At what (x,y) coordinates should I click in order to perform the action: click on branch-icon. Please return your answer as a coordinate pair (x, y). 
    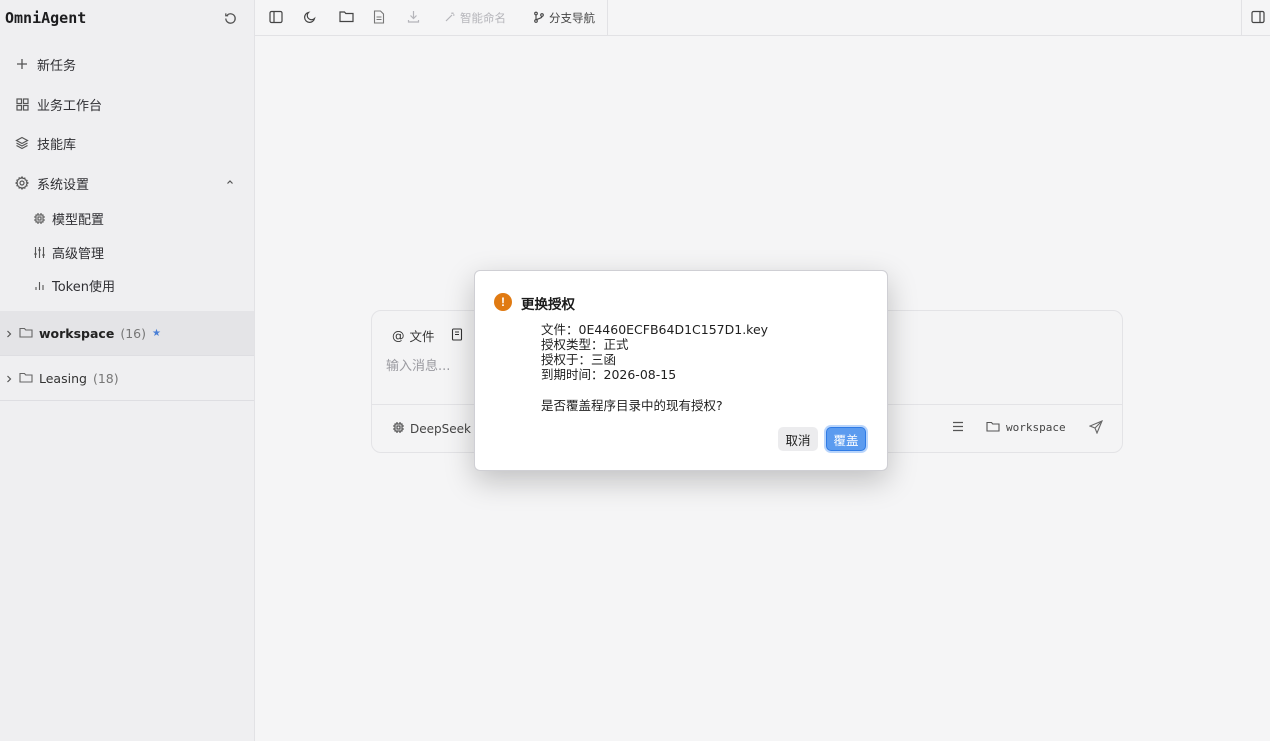
    Looking at the image, I should click on (539, 18).